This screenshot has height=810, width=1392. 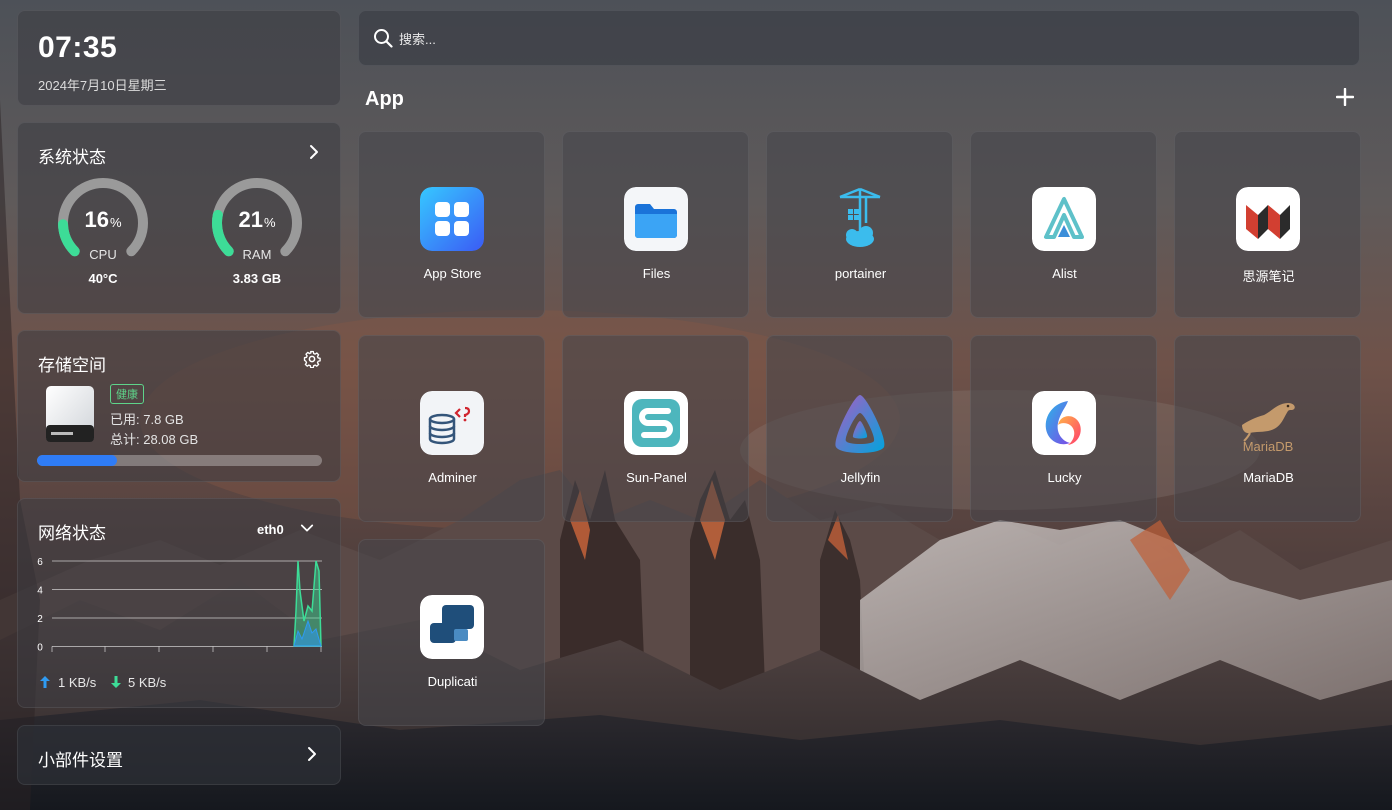 I want to click on mariadb-icon: MariaDB, so click(x=1268, y=423).